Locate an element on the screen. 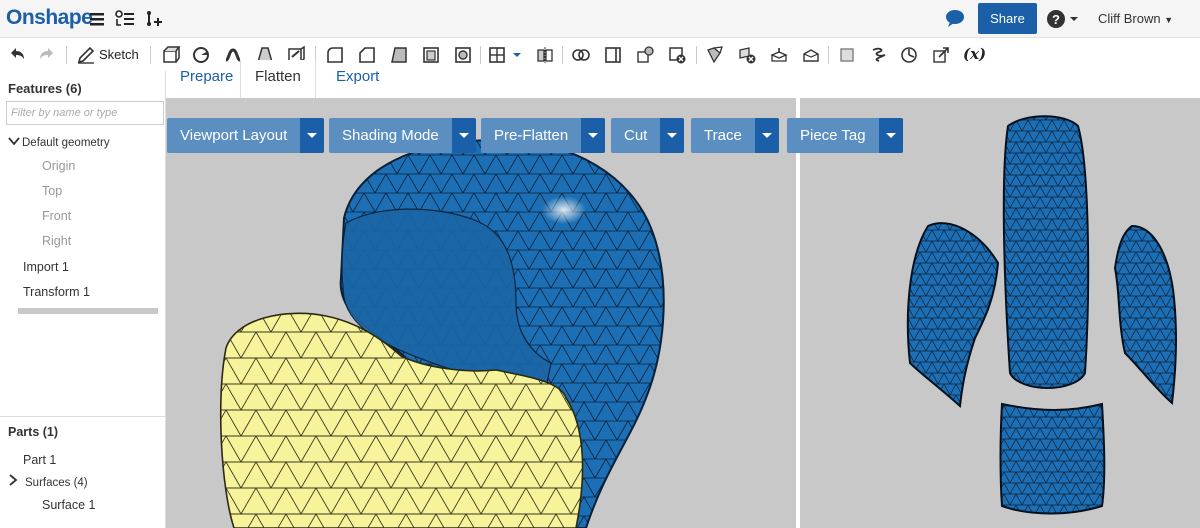  shading-mode-label: Shading Mode is located at coordinates (390, 135).